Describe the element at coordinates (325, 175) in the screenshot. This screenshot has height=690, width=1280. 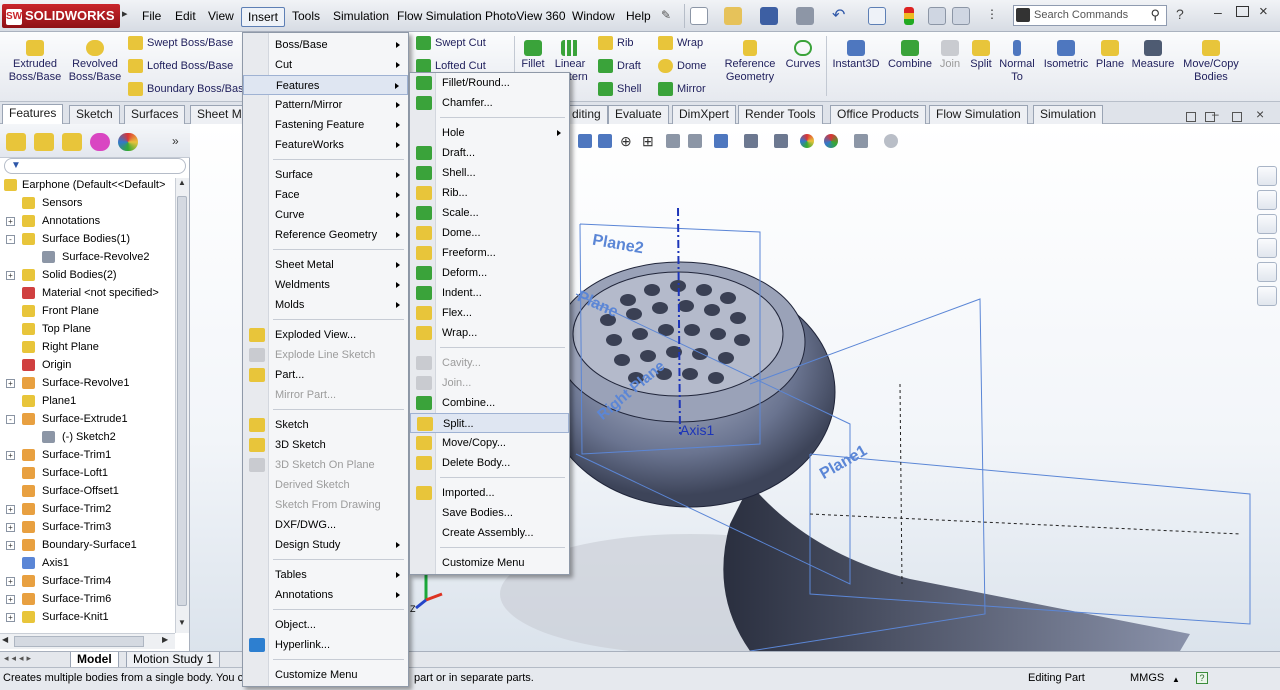
I see `insert-menu-item: Surface` at that location.